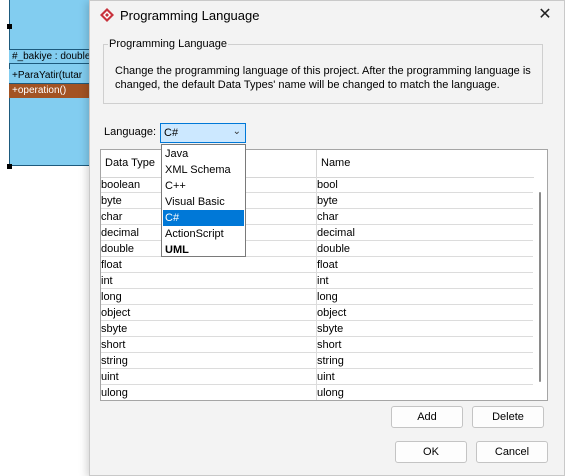 Image resolution: width=565 pixels, height=476 pixels. I want to click on uml-operation-selected: +operation(), so click(51, 91).